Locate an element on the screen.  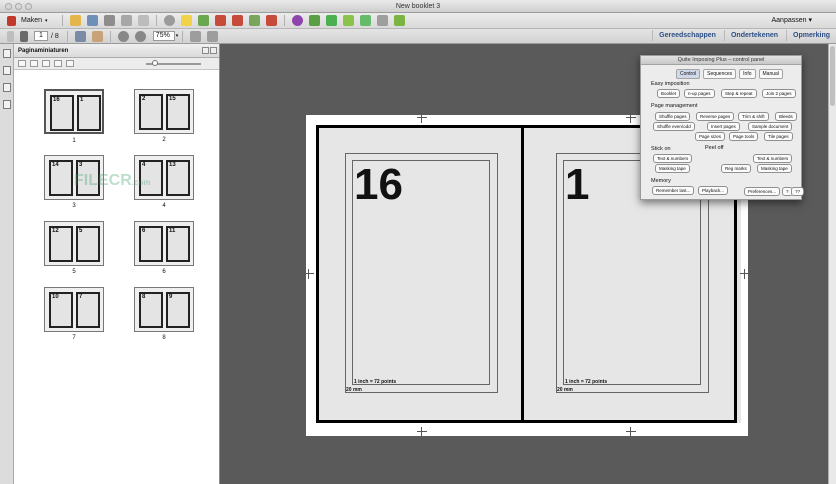
comment-icon is located at coordinates (186, 20).